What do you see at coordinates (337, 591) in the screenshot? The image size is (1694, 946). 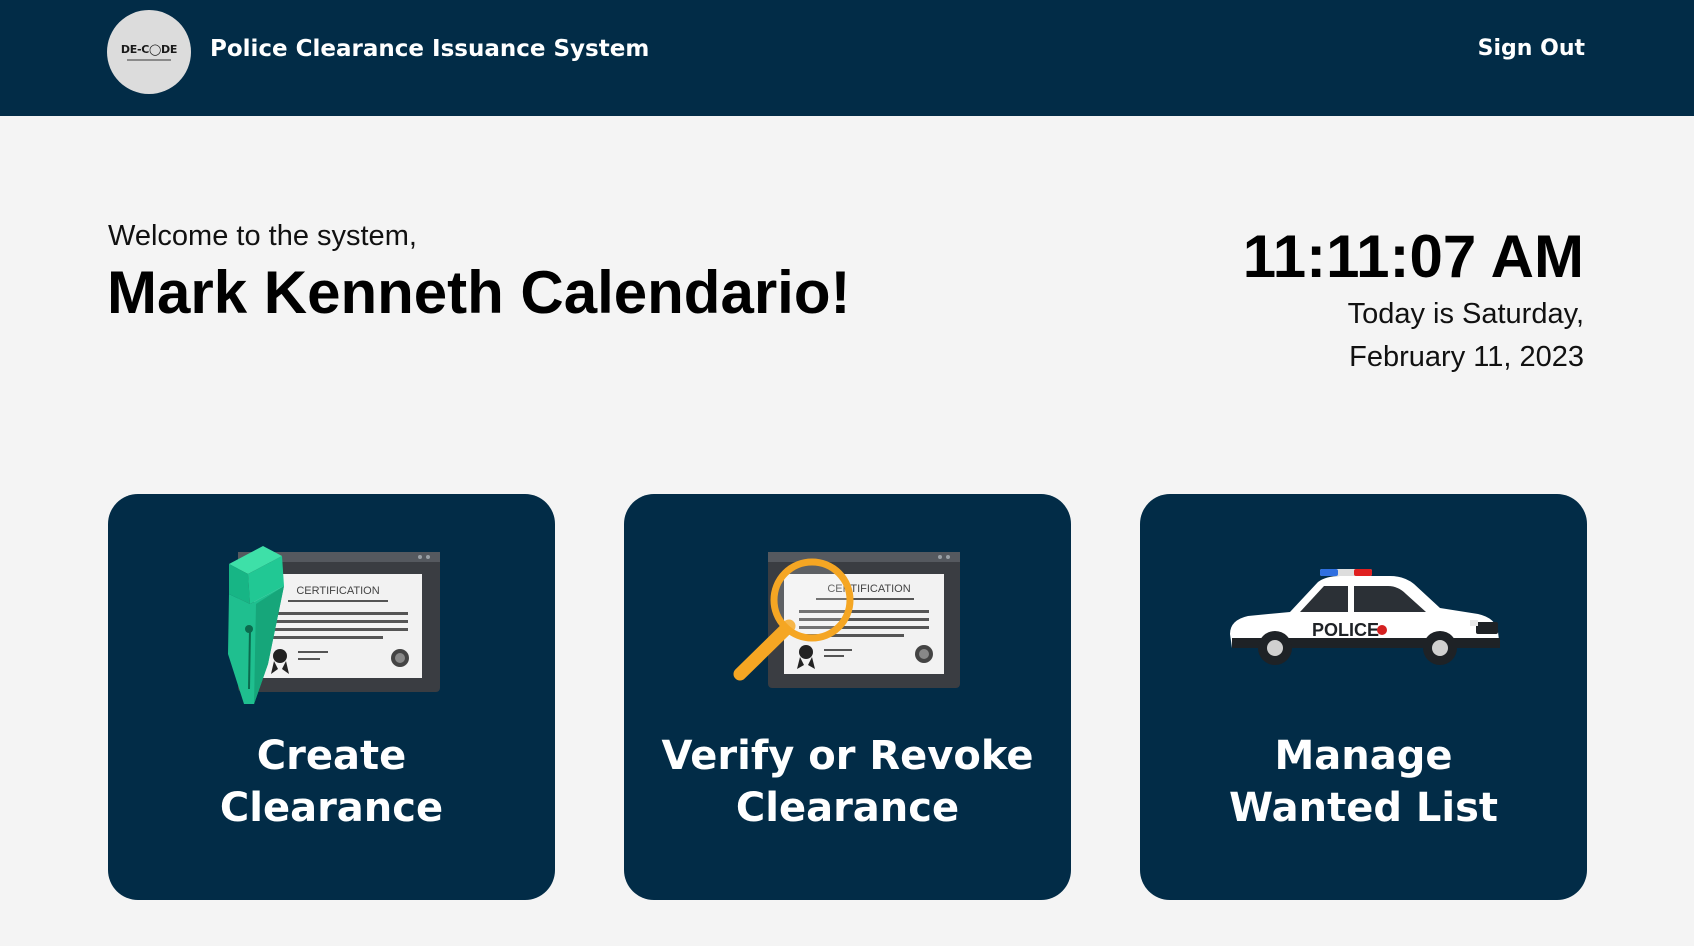 I see `certificate-label: CERTIFICATION` at bounding box center [337, 591].